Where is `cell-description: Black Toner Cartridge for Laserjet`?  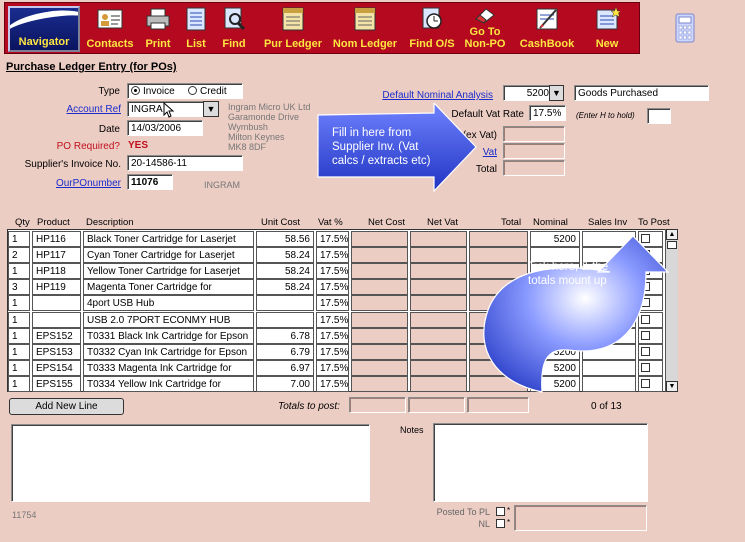
cell-description: Black Toner Cartridge for Laserjet is located at coordinates (168, 239).